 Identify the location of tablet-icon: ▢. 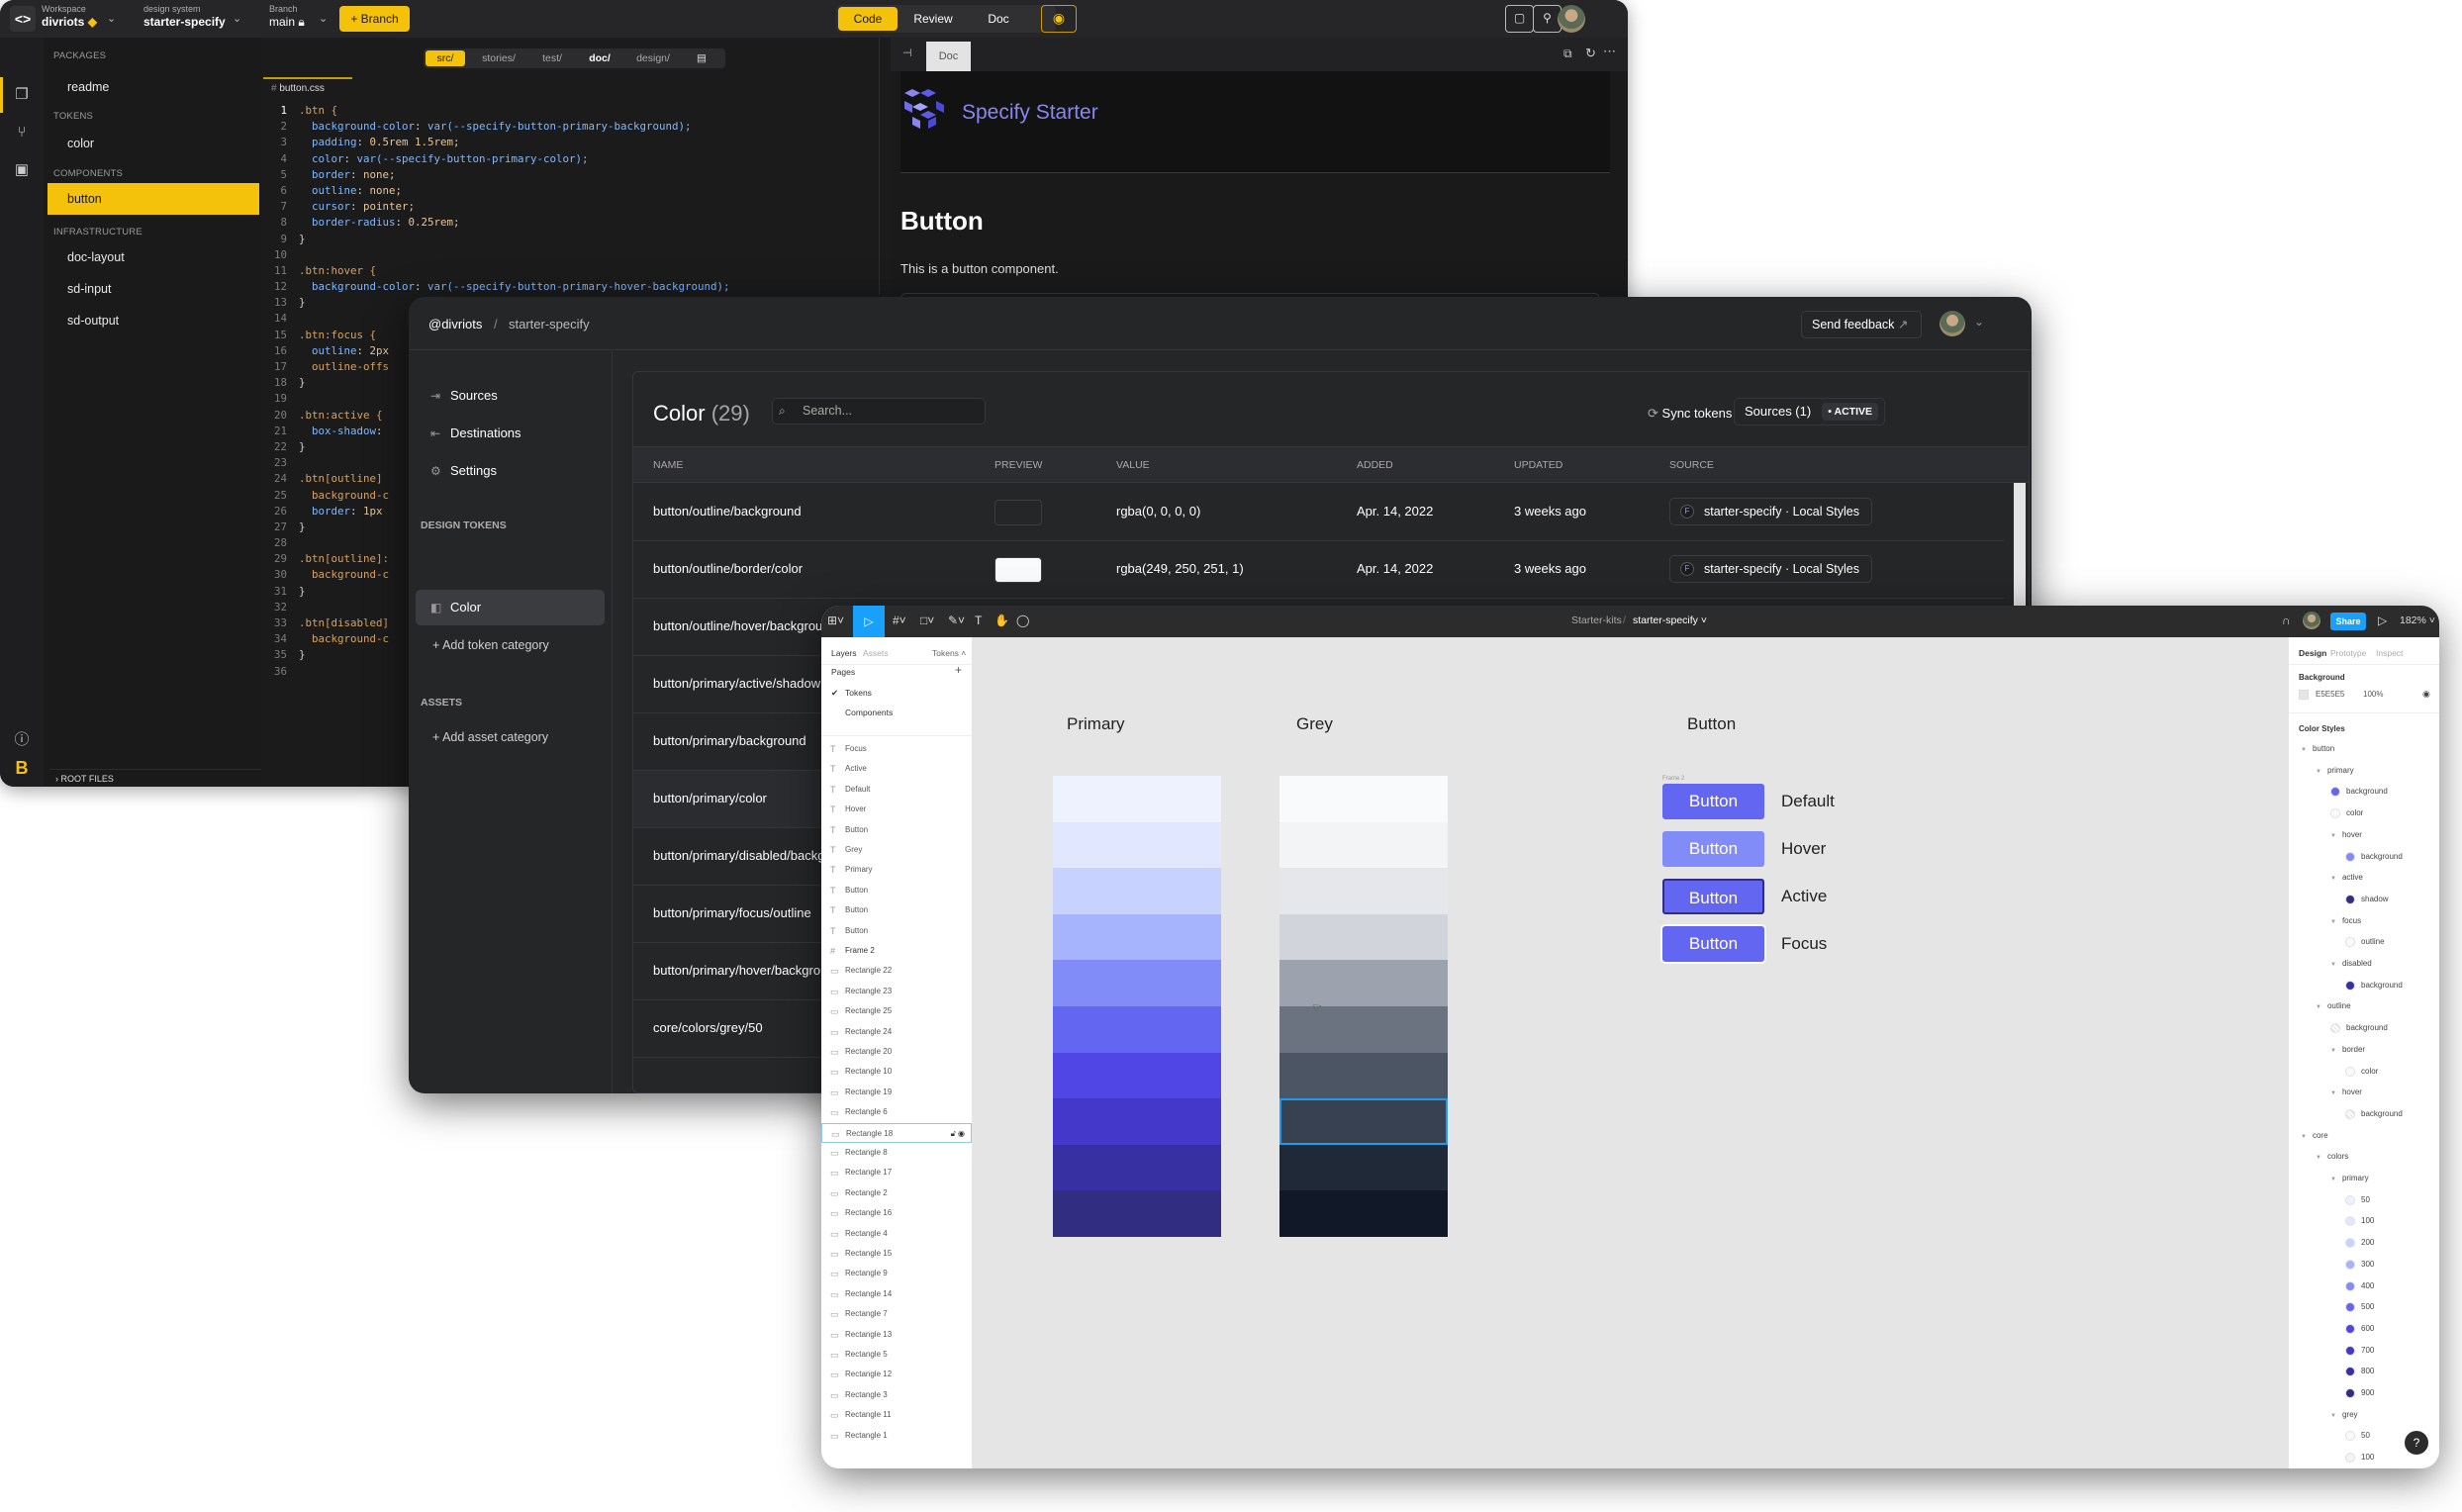
(1519, 19).